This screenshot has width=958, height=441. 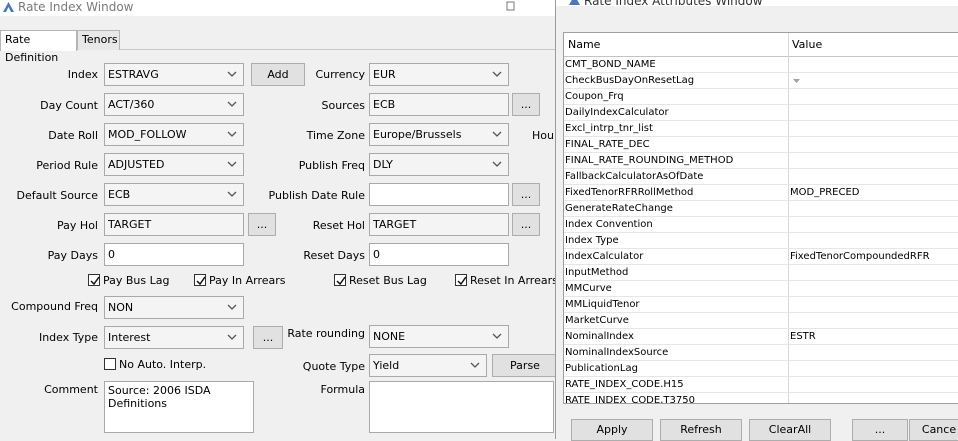 What do you see at coordinates (338, 225) in the screenshot?
I see `reset-hol-label: Reset Hol` at bounding box center [338, 225].